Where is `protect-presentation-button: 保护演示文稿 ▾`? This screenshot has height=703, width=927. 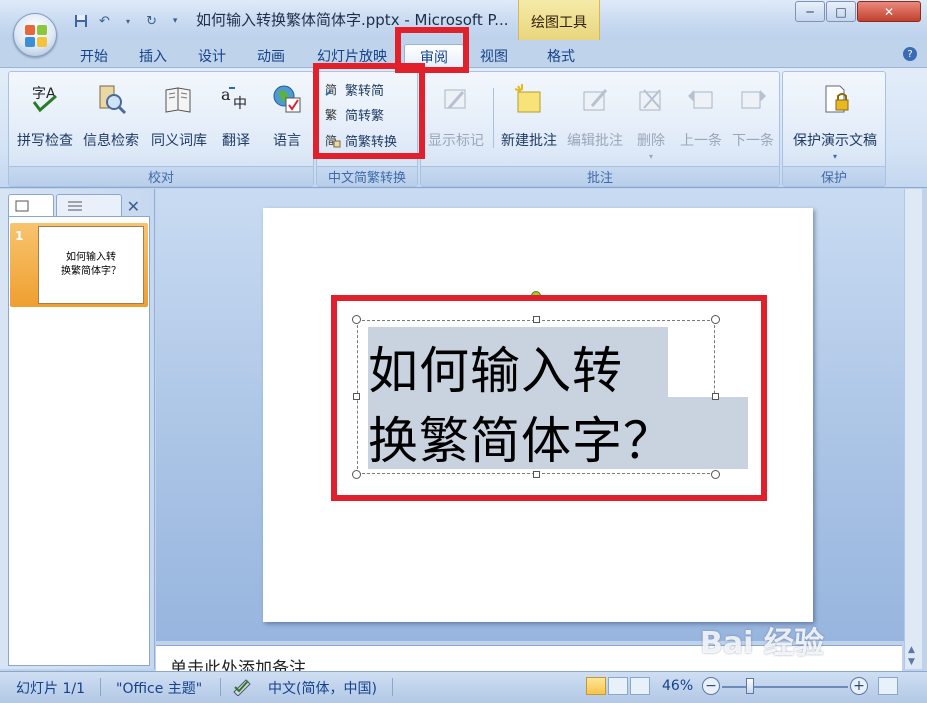
protect-presentation-button: 保护演示文稿 ▾ is located at coordinates (835, 119).